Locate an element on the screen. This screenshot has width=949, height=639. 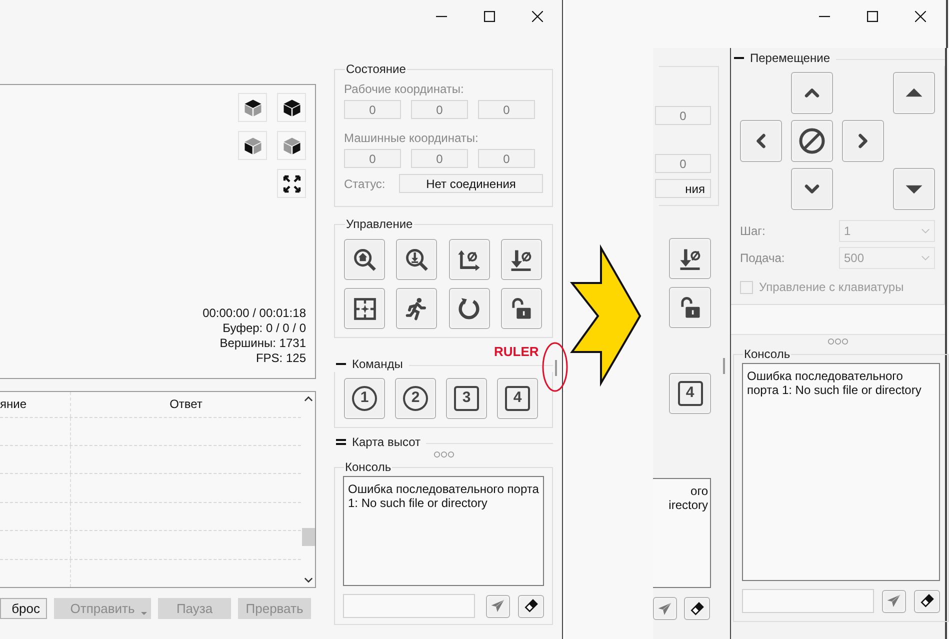
group-title: Управление is located at coordinates (379, 224).